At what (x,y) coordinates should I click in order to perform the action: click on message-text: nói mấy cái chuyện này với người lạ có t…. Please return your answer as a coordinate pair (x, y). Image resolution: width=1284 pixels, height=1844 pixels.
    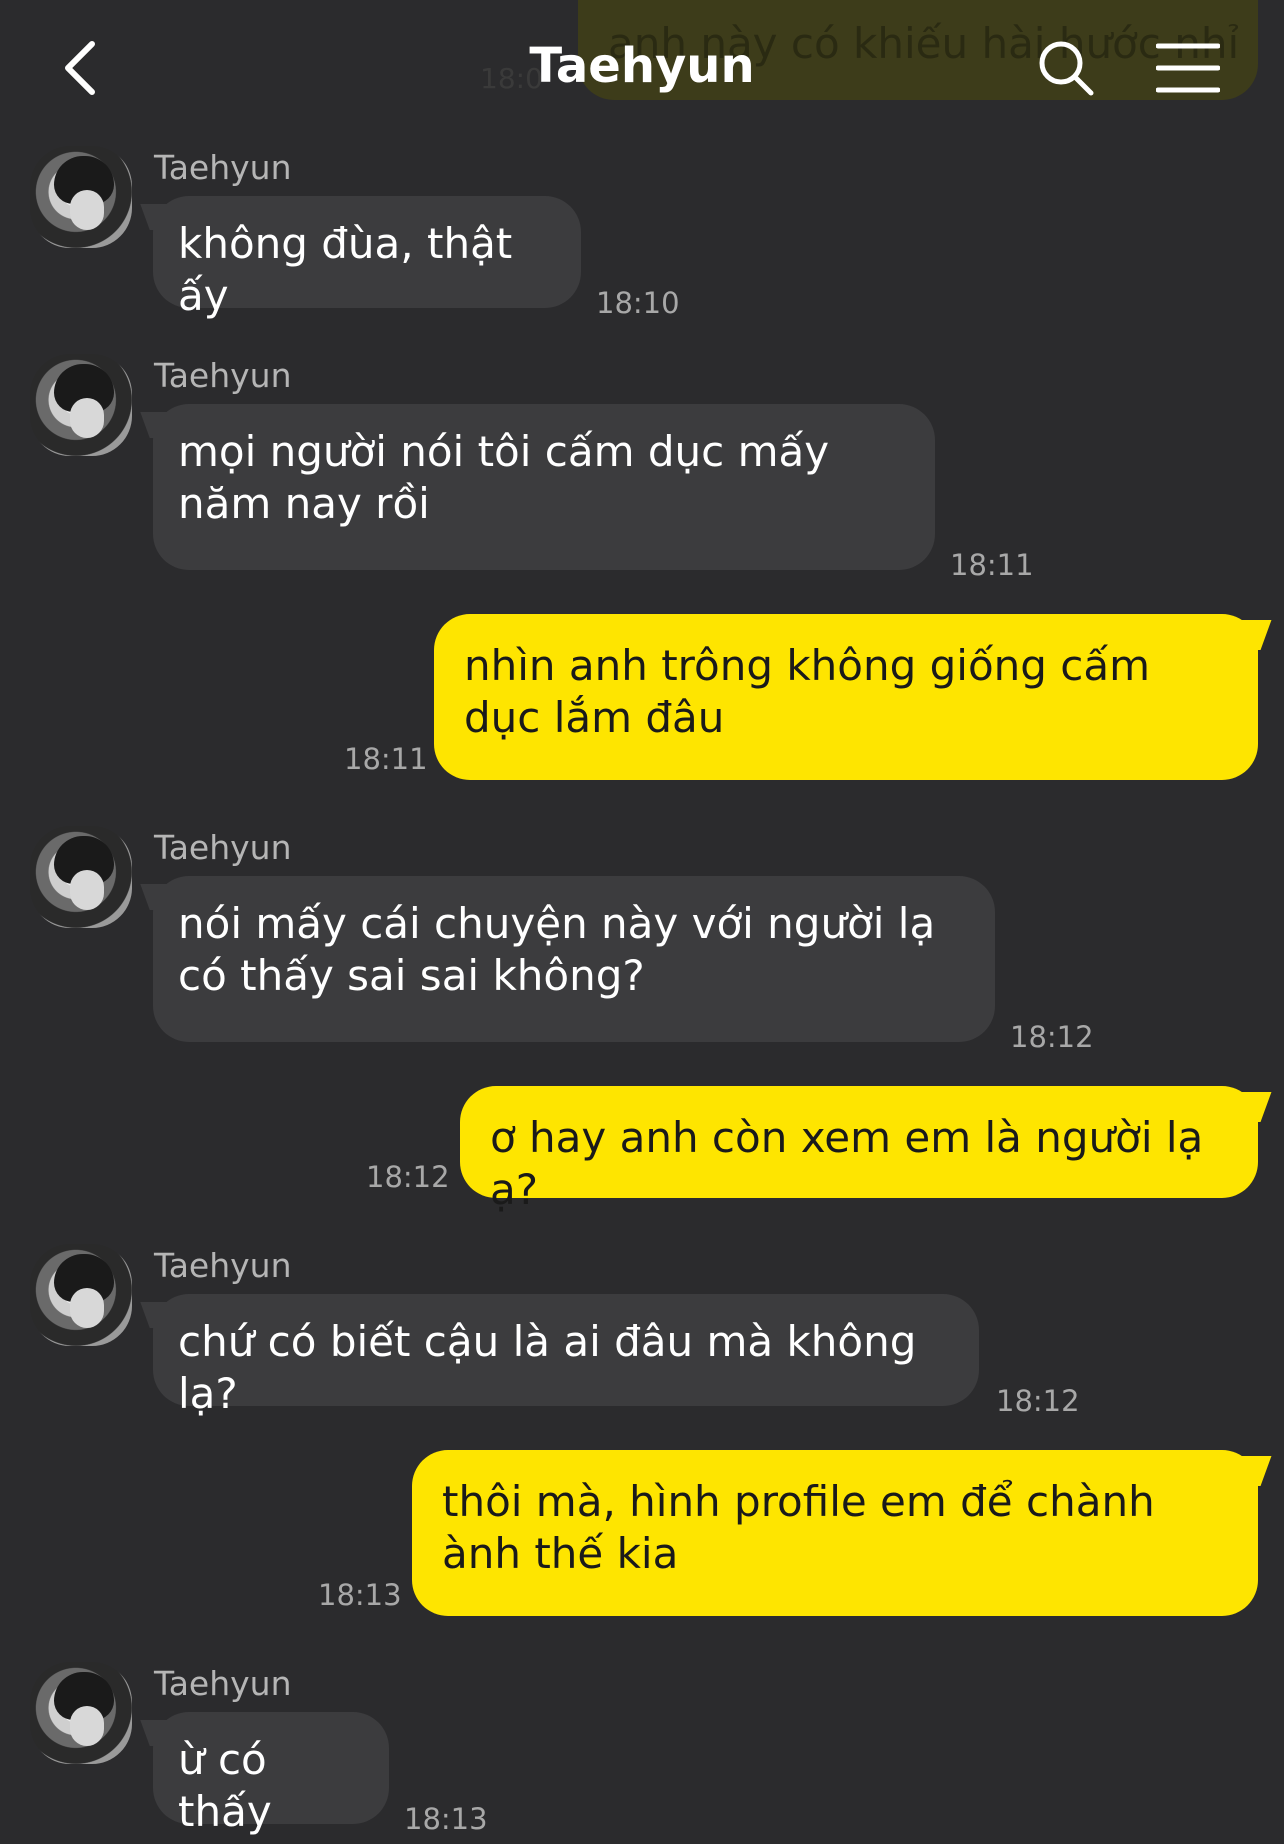
    Looking at the image, I should click on (557, 949).